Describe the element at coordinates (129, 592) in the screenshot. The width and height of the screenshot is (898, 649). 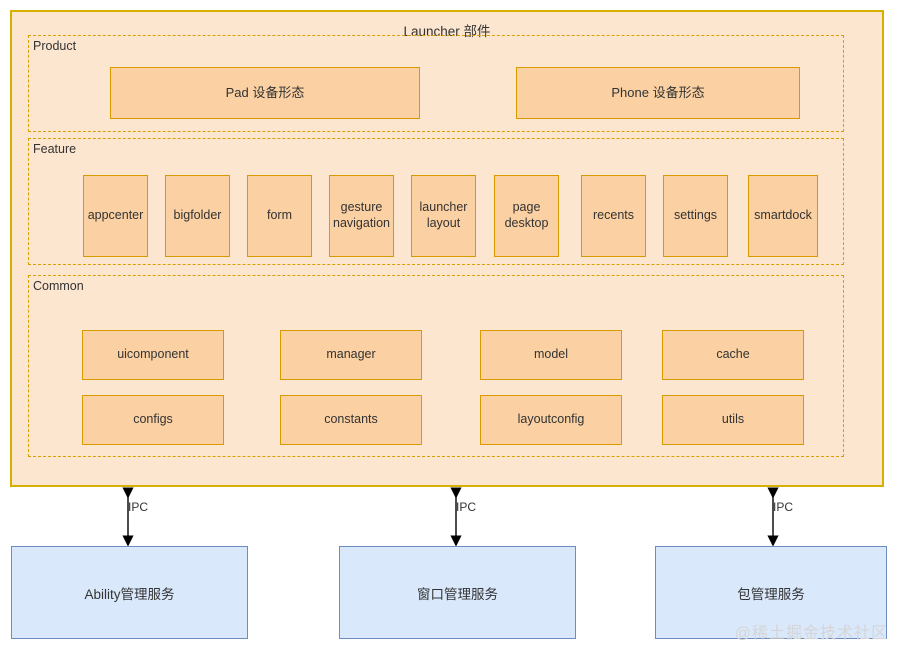
I see `service-ability-manager: Ability管理服务` at that location.